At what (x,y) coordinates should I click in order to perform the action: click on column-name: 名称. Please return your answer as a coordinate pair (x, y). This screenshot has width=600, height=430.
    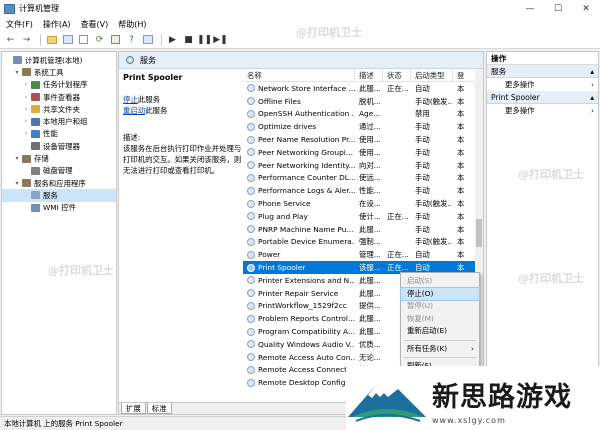
    Looking at the image, I should click on (299, 75).